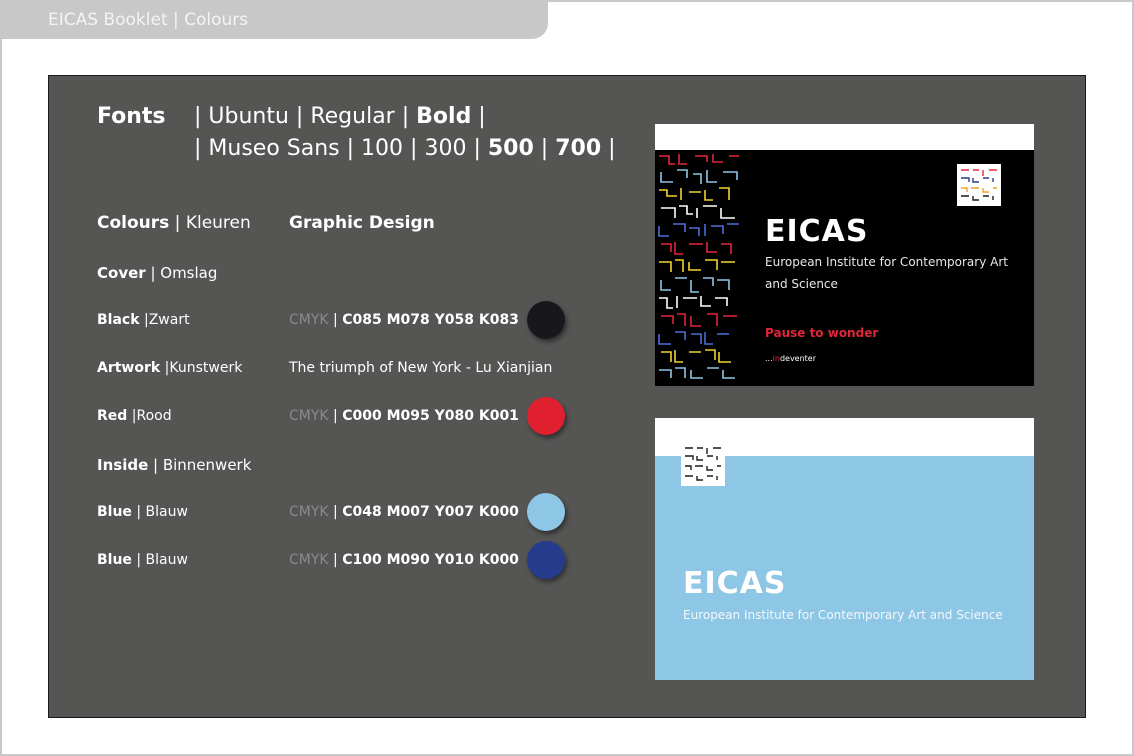 The image size is (1134, 756). What do you see at coordinates (886, 262) in the screenshot?
I see `cover-subtitle-line1: European Institute for Contemporary Art` at bounding box center [886, 262].